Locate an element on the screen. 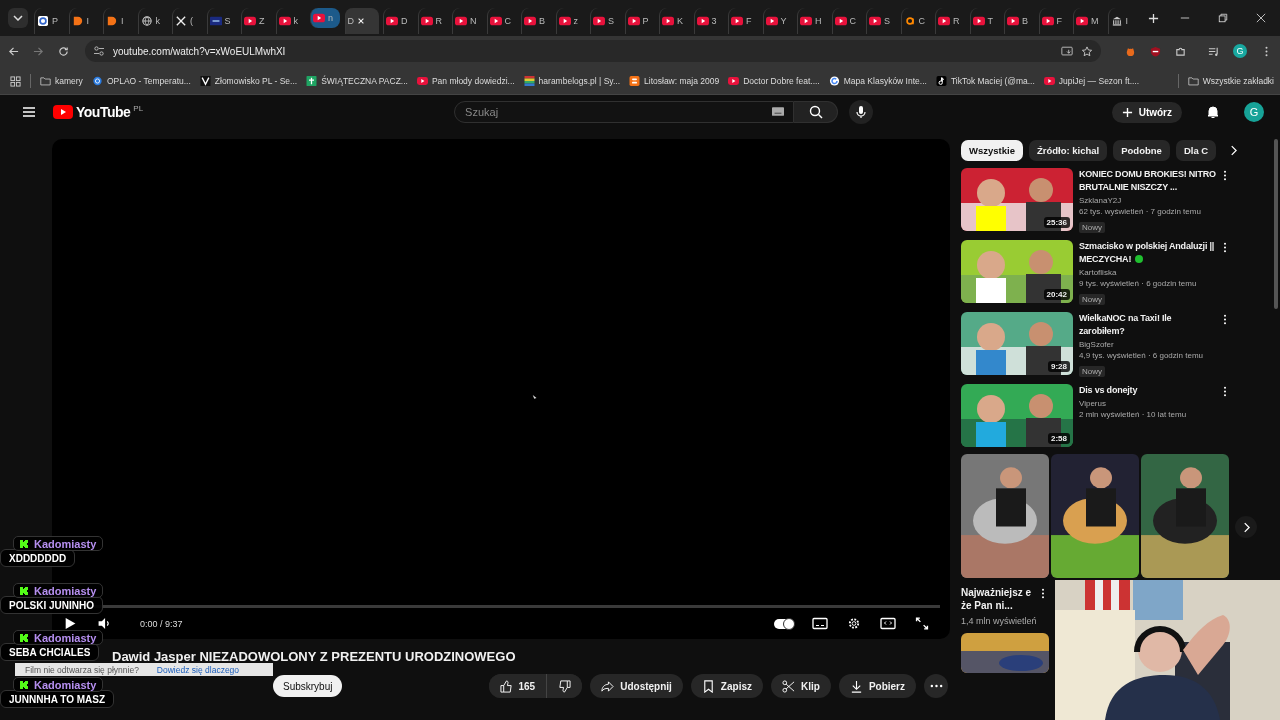  puzzle-icon is located at coordinates (1180, 51).